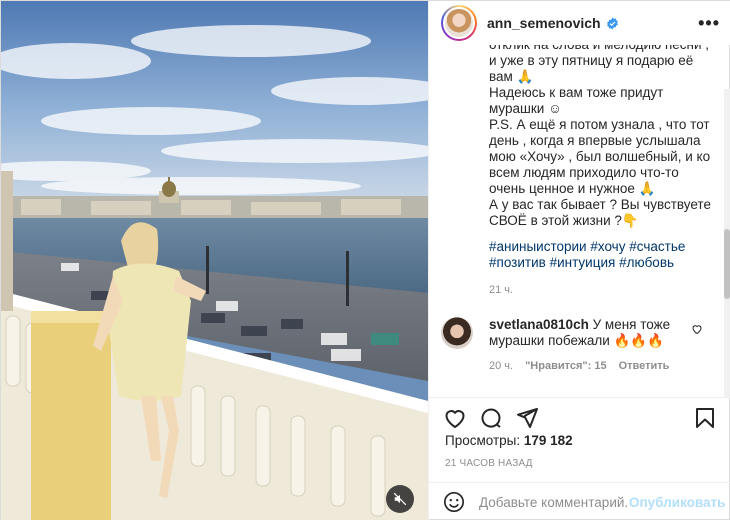 This screenshot has width=730, height=520. I want to click on comments-scrollbar, so click(727, 243).